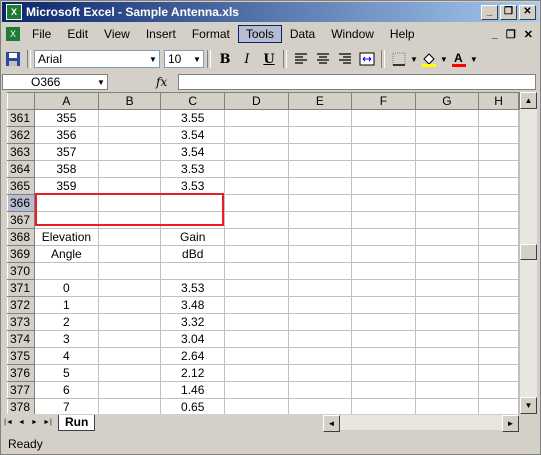  Describe the element at coordinates (66, 288) in the screenshot. I see `cell-a: 0` at that location.